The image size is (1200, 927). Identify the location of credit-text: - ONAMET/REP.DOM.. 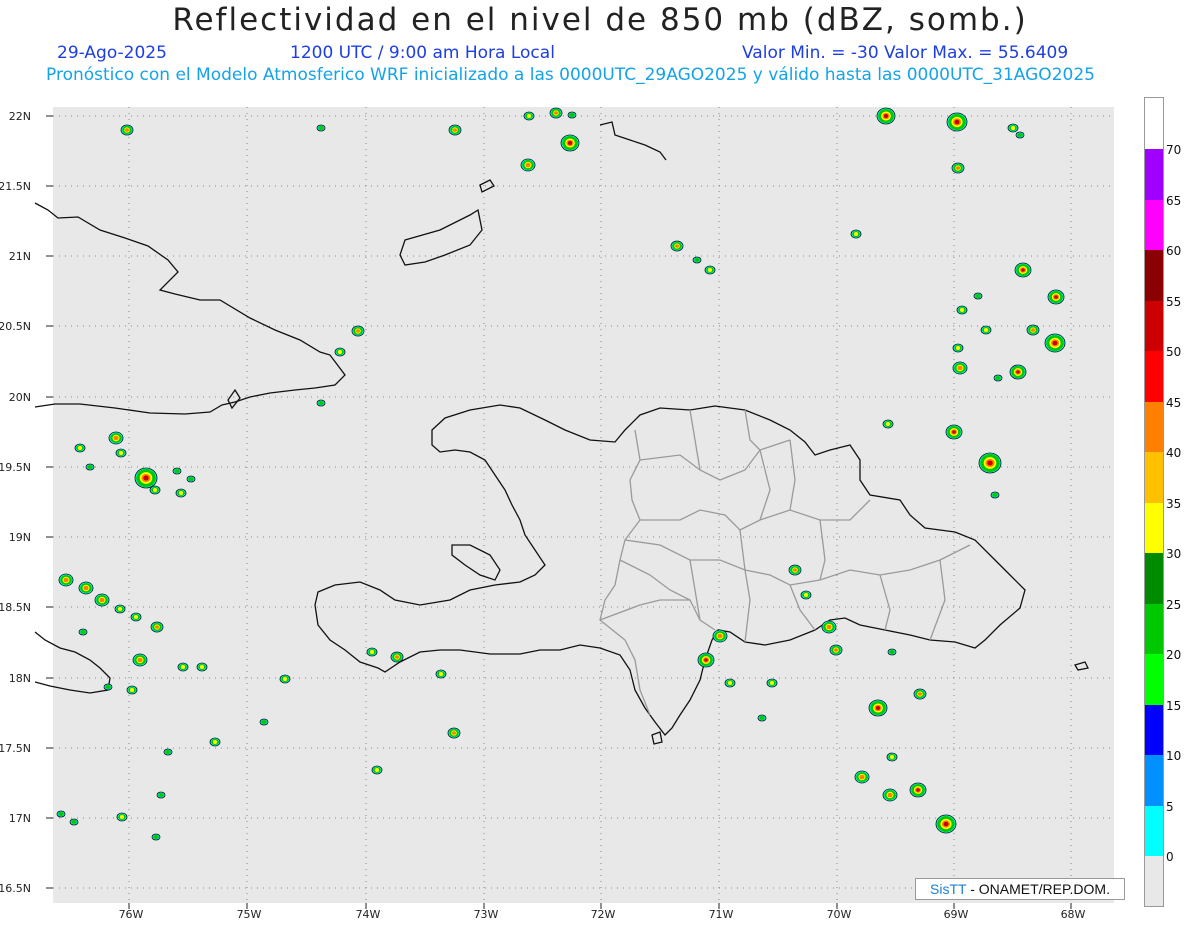
(1040, 889).